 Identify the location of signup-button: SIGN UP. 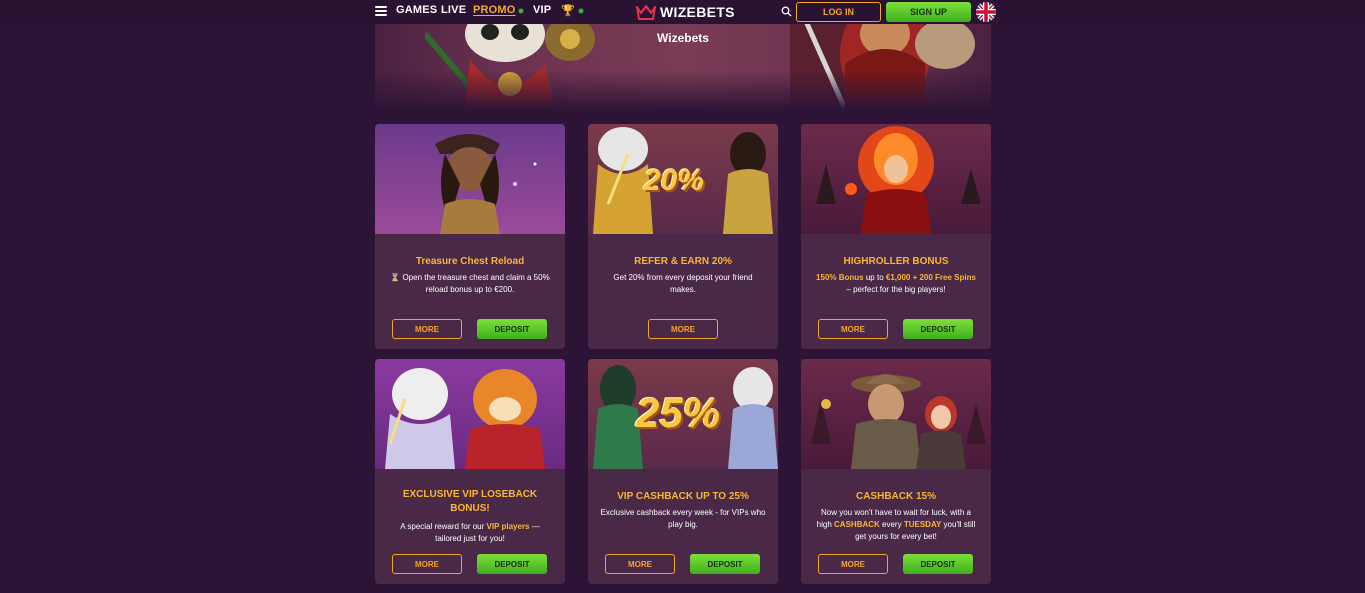
(928, 12).